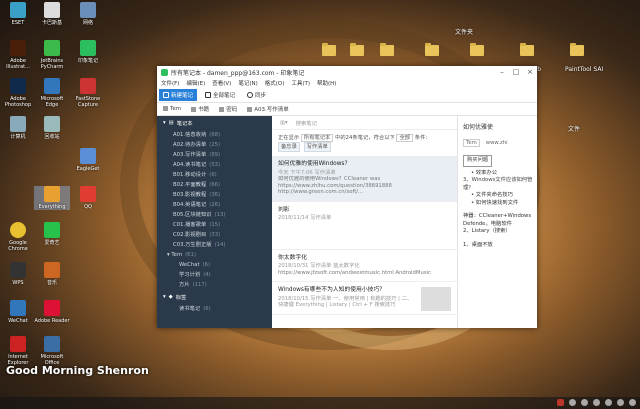 The height and width of the screenshot is (409, 640). Describe the element at coordinates (214, 245) in the screenshot. I see `sidebar-notebook-item: C03.万生剧正版 (14)` at that location.